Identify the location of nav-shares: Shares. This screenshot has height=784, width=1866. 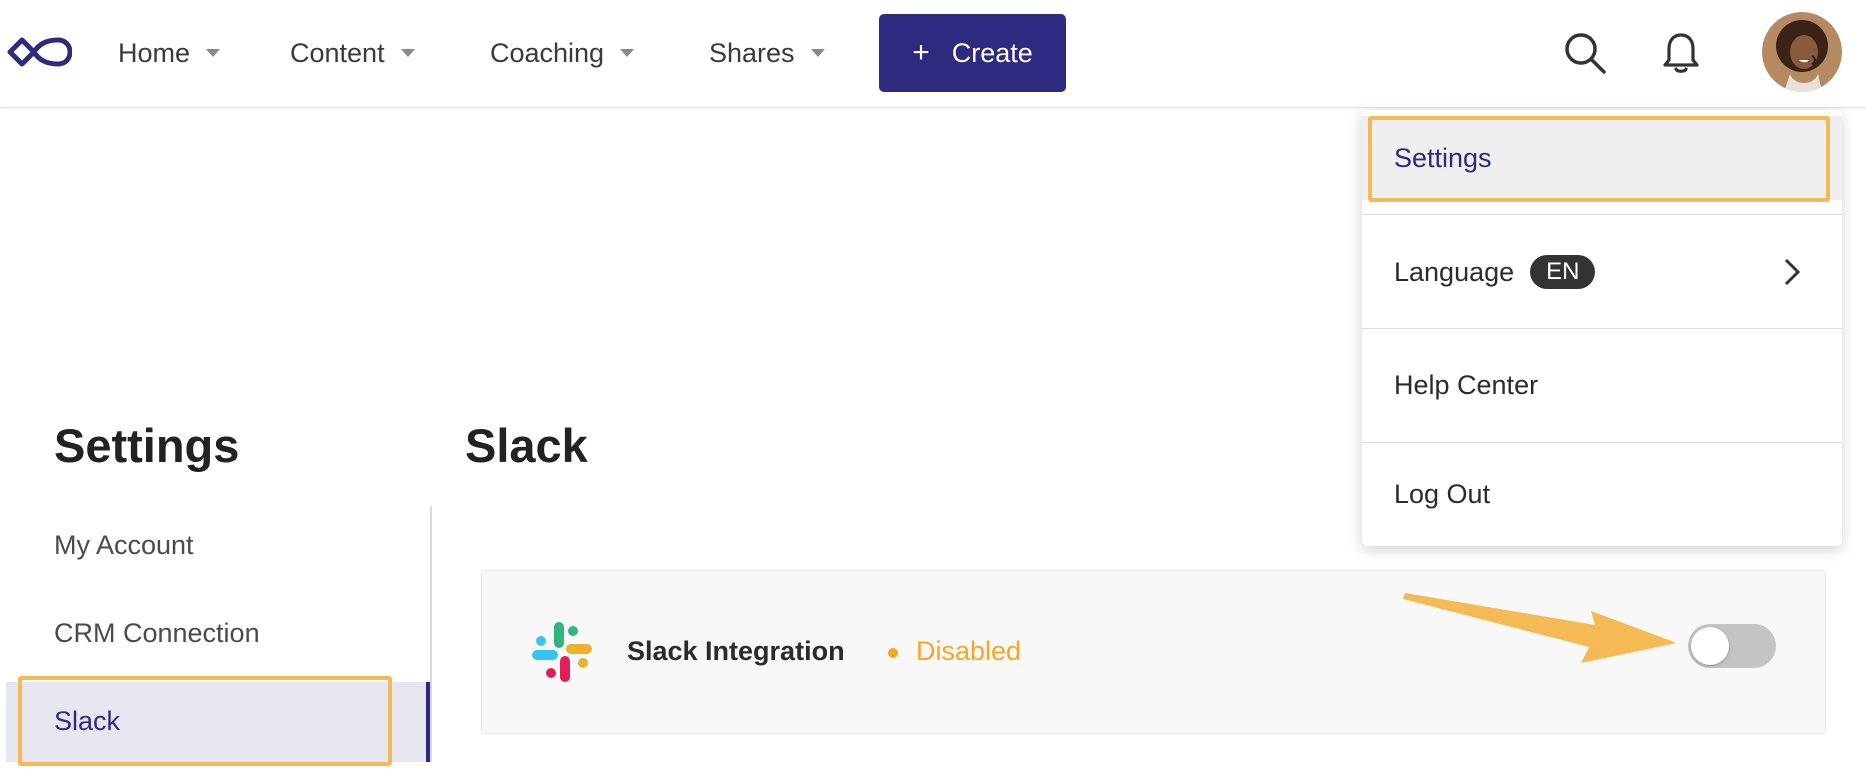
(767, 53).